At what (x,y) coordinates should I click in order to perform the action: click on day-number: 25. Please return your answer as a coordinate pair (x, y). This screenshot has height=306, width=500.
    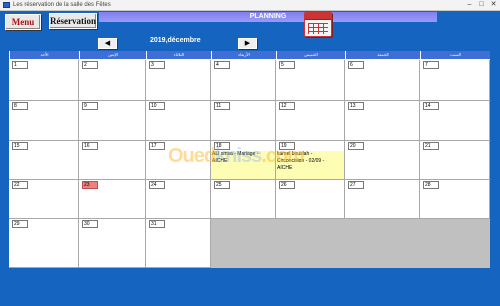
    Looking at the image, I should click on (222, 185).